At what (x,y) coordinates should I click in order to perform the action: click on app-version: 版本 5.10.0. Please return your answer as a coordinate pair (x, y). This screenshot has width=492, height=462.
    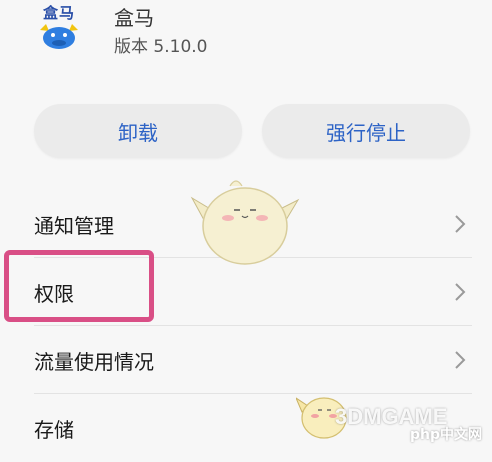
    Looking at the image, I should click on (161, 47).